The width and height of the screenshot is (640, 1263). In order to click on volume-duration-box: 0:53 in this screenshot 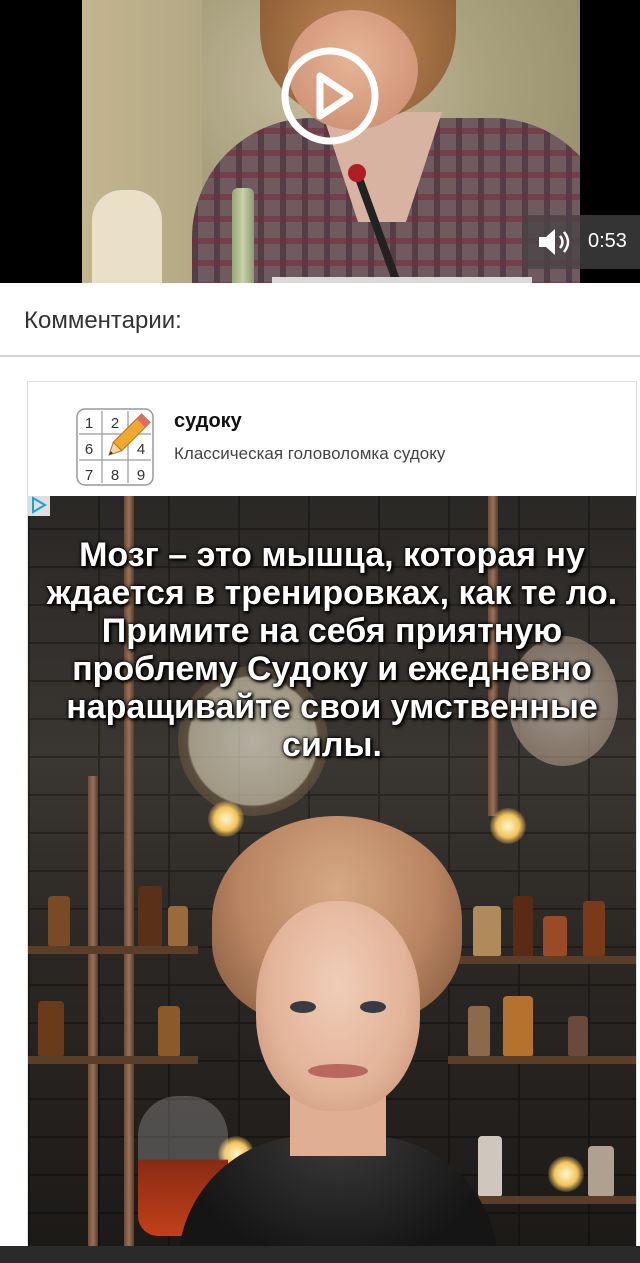, I will do `click(581, 242)`.